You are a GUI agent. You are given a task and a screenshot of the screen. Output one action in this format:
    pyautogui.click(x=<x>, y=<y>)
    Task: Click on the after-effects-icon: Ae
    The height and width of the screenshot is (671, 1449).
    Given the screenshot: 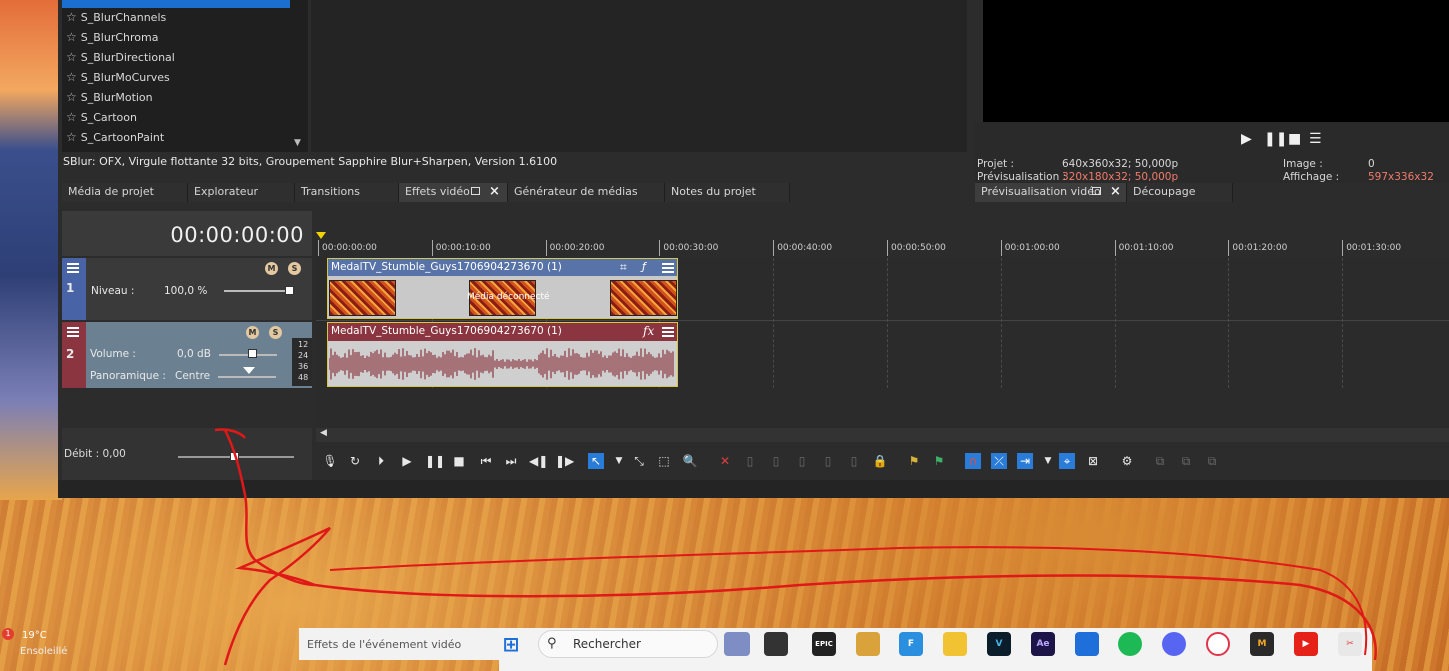 What is the action you would take?
    pyautogui.click(x=1043, y=644)
    